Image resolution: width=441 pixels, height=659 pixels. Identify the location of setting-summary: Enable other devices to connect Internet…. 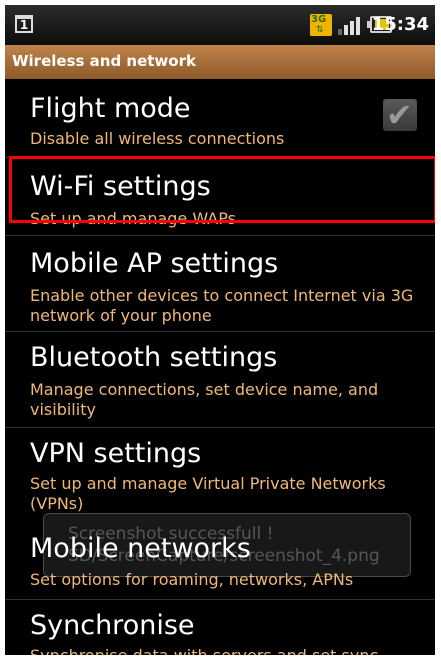
(222, 305).